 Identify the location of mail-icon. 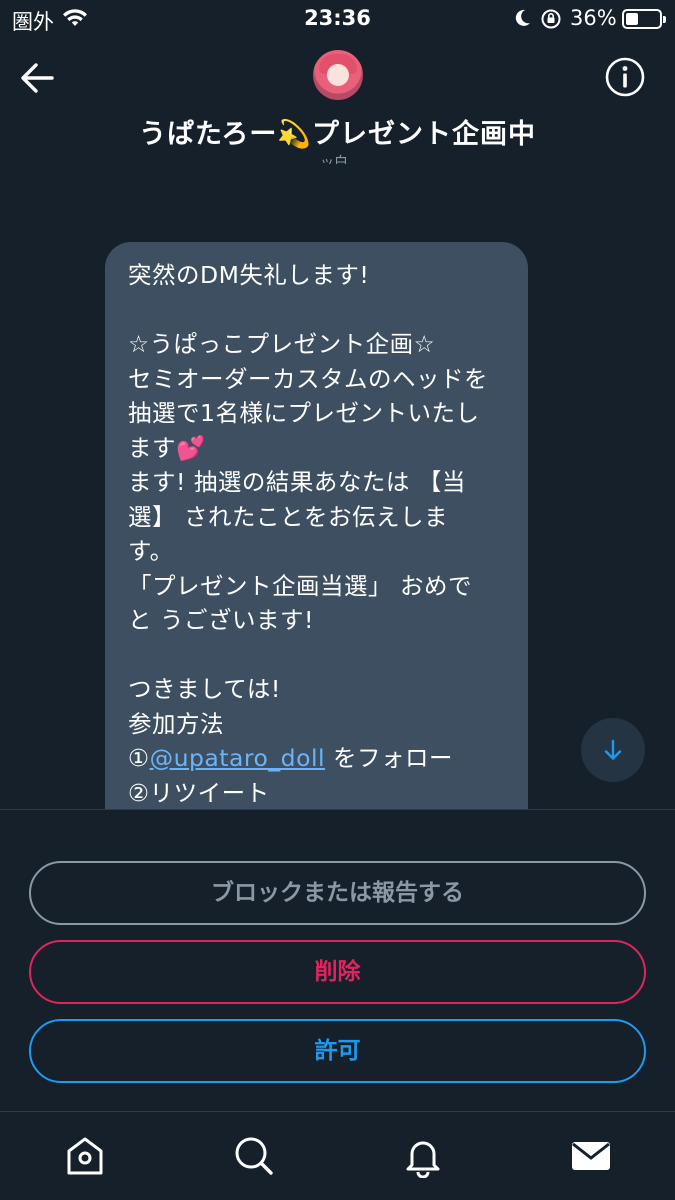
(591, 1156).